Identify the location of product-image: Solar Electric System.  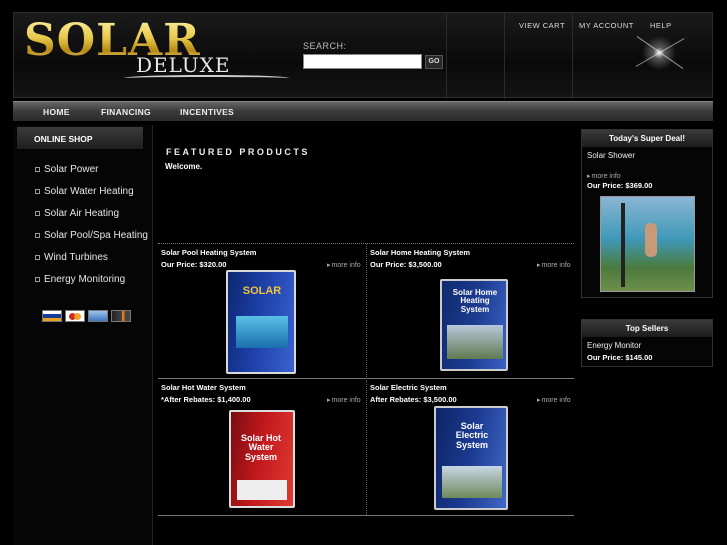
(471, 458).